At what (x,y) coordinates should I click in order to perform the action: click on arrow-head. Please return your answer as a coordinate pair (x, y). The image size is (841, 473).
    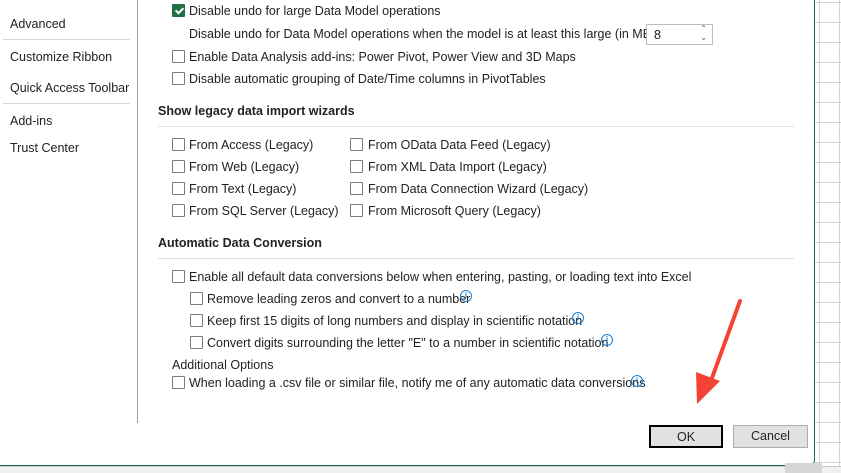
    Looking at the image, I should click on (708, 388).